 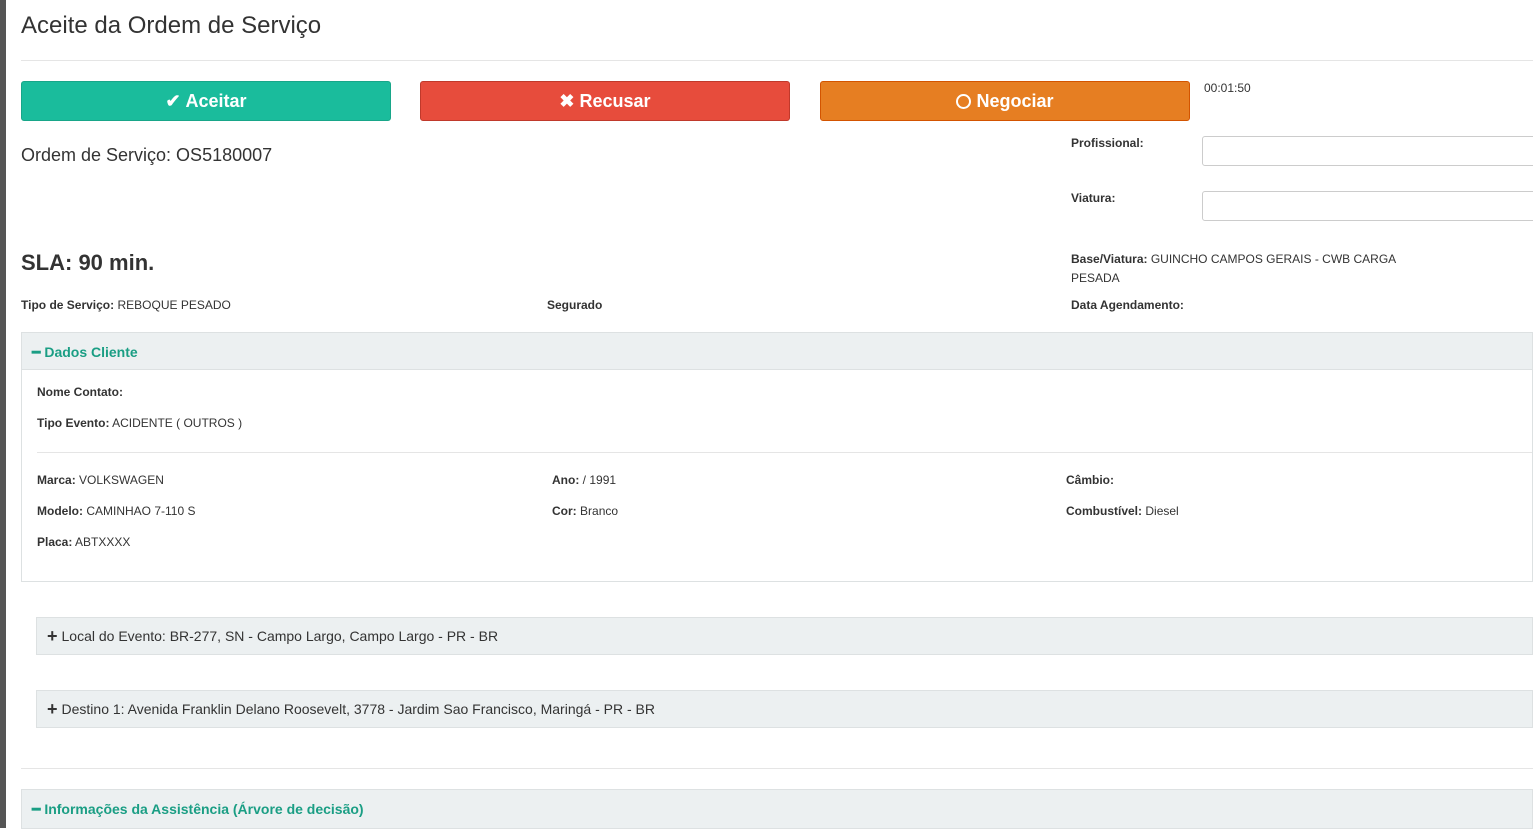 What do you see at coordinates (566, 480) in the screenshot?
I see `ano-label: Ano:` at bounding box center [566, 480].